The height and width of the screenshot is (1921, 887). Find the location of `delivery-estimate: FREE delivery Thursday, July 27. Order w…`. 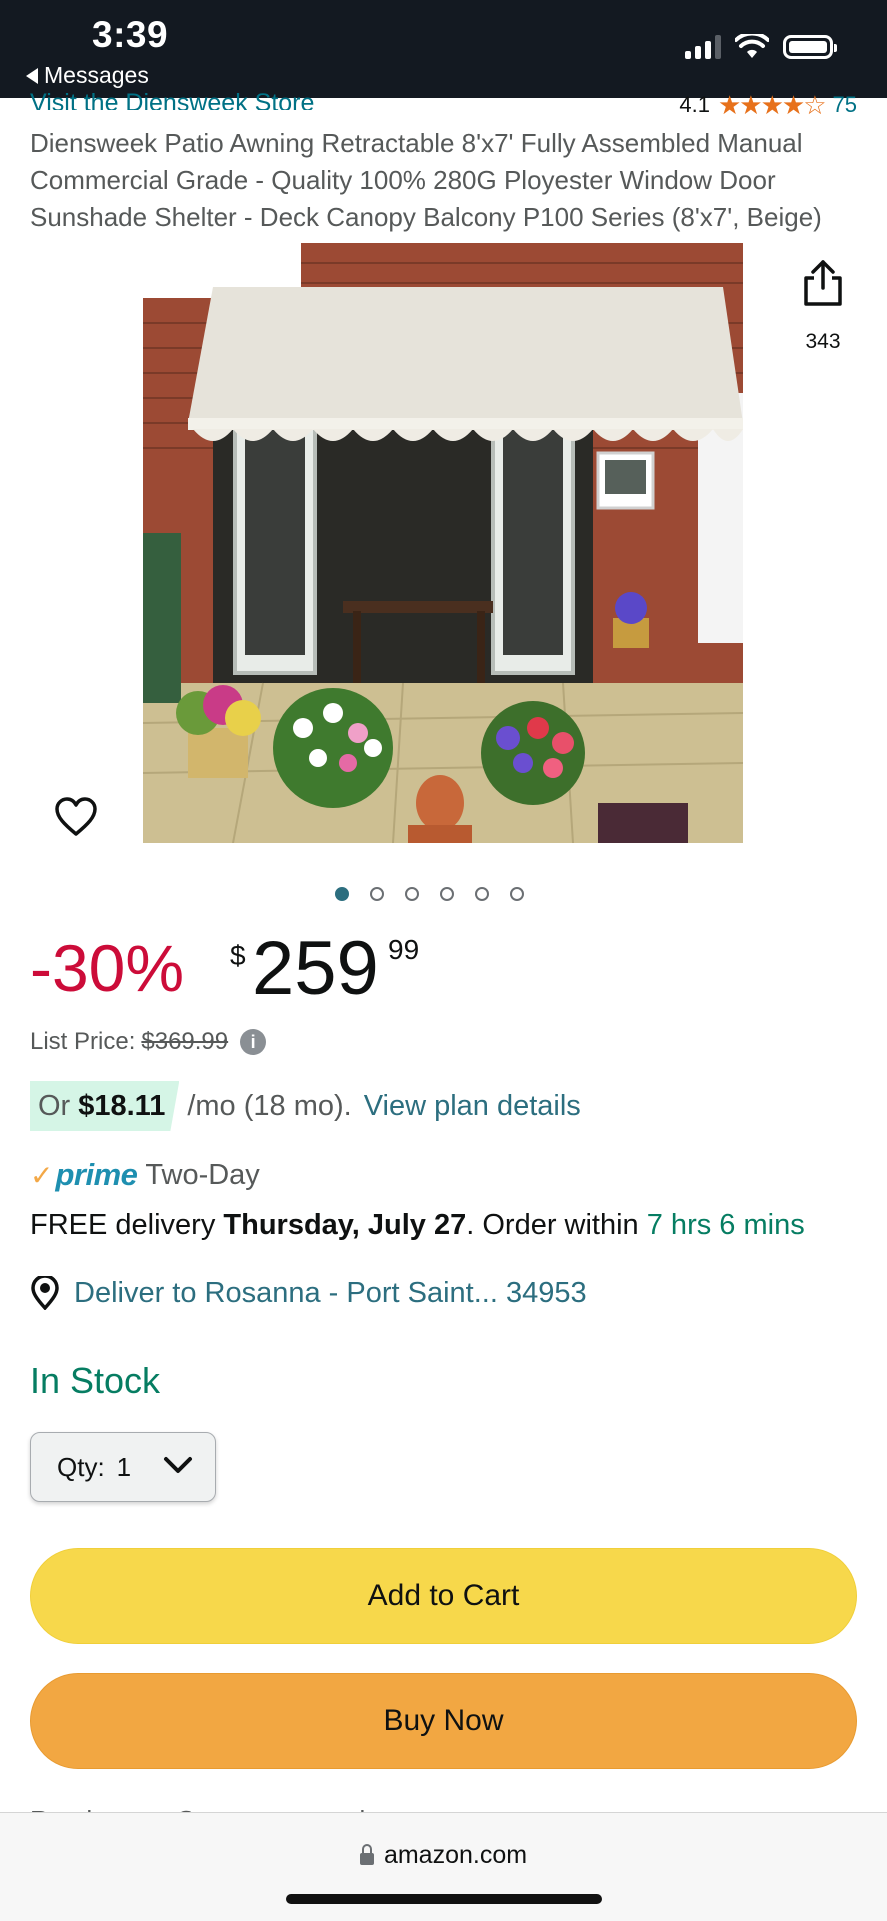

delivery-estimate: FREE delivery Thursday, July 27. Order w… is located at coordinates (417, 1225).